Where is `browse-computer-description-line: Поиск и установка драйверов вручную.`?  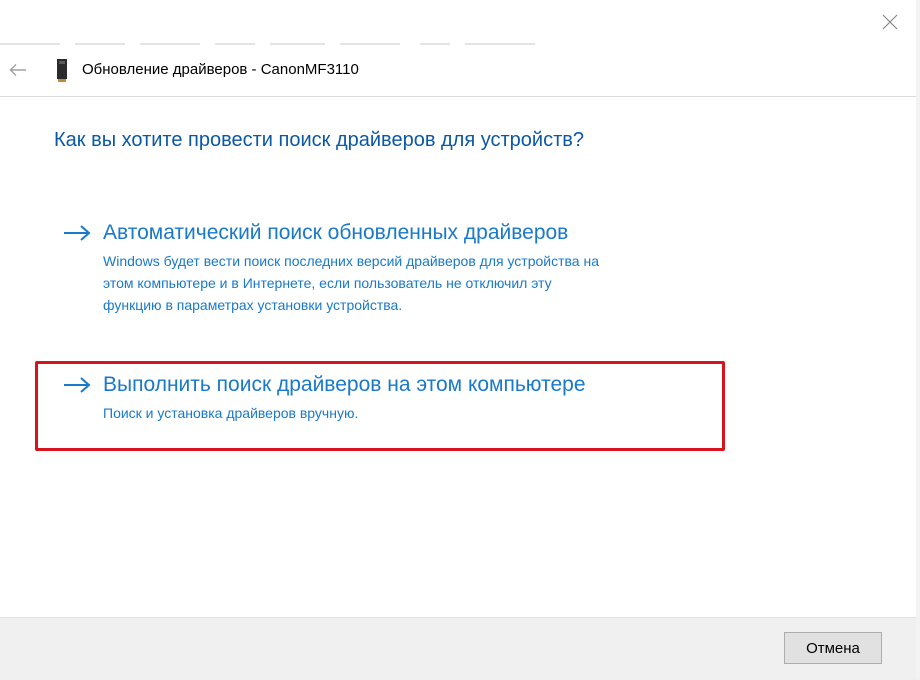 browse-computer-description-line: Поиск и установка драйверов вручную. is located at coordinates (231, 413).